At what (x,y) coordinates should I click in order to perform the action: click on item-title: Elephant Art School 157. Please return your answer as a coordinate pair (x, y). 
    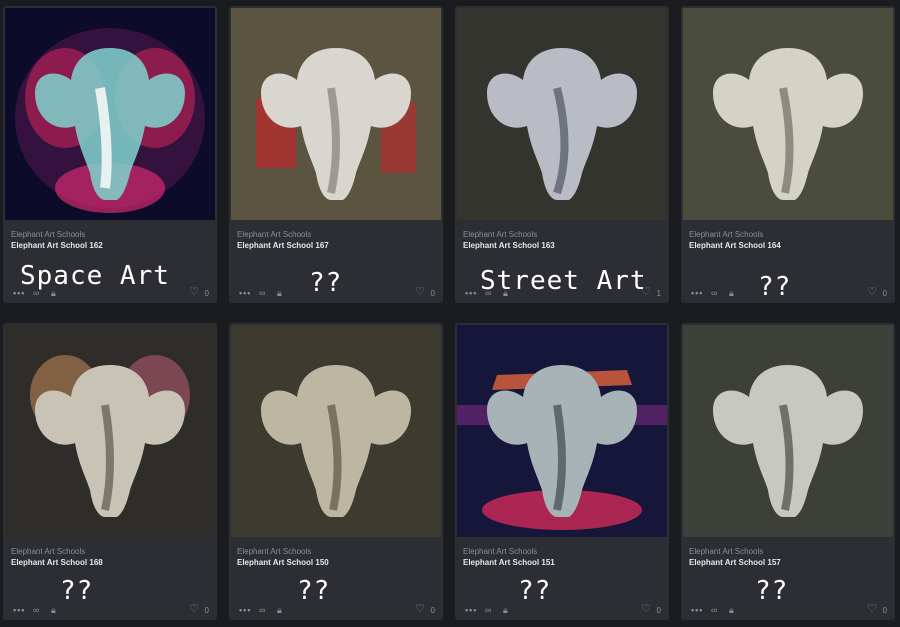
    Looking at the image, I should click on (788, 563).